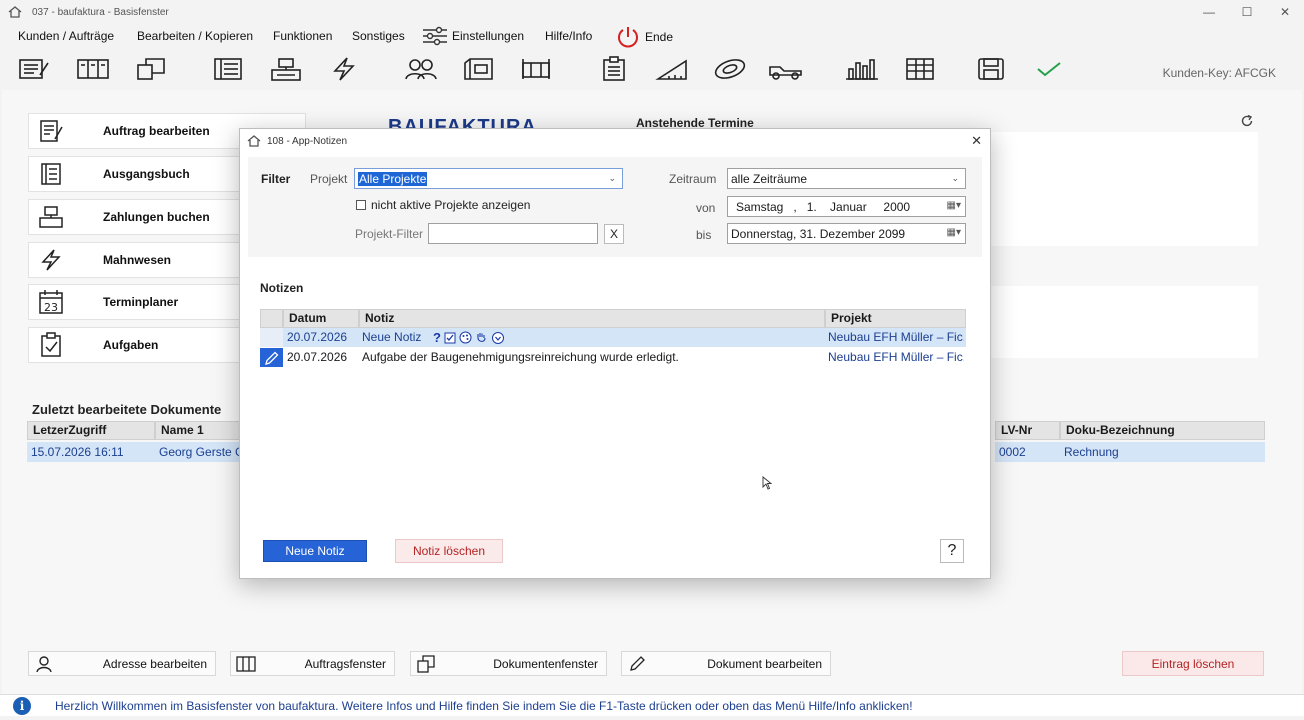  Describe the element at coordinates (378, 36) in the screenshot. I see `menu-sonstiges: Sonstiges` at that location.